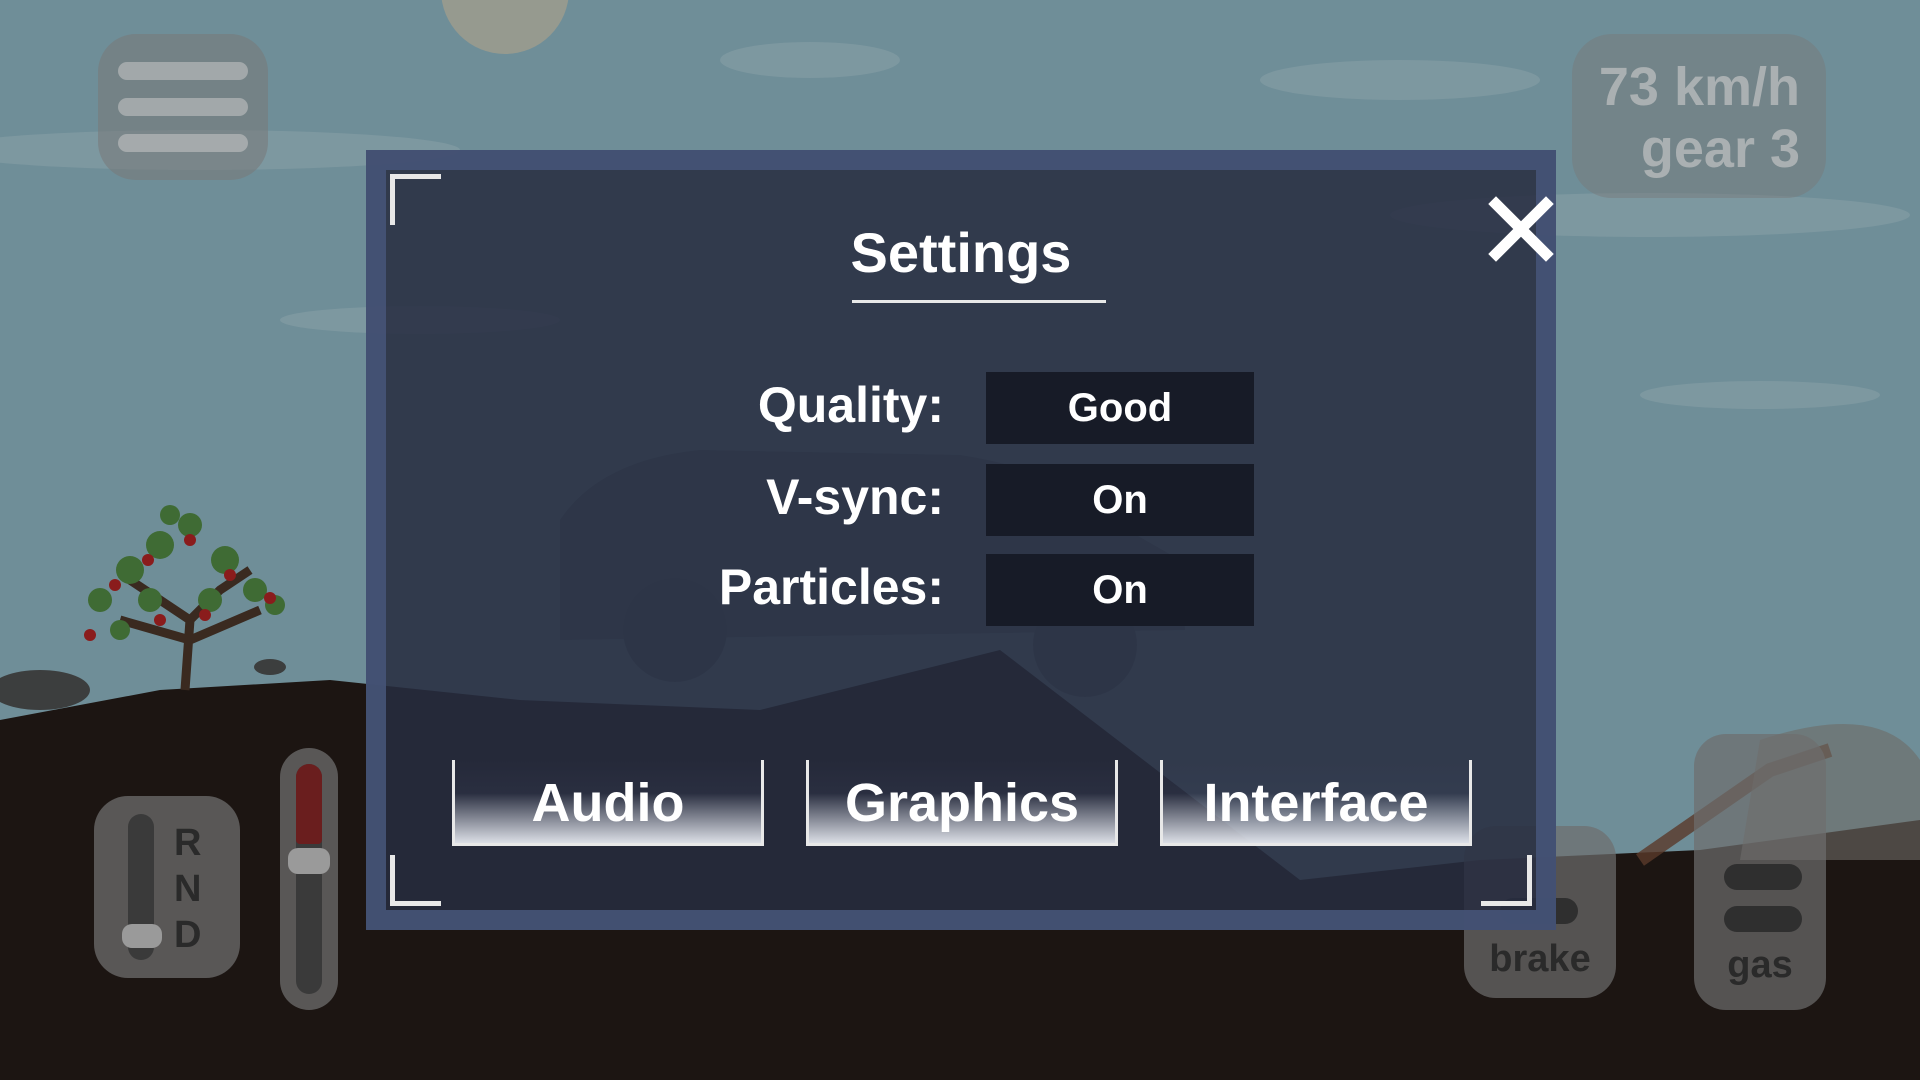  Describe the element at coordinates (188, 935) in the screenshot. I see `gear-letter-d: D` at that location.